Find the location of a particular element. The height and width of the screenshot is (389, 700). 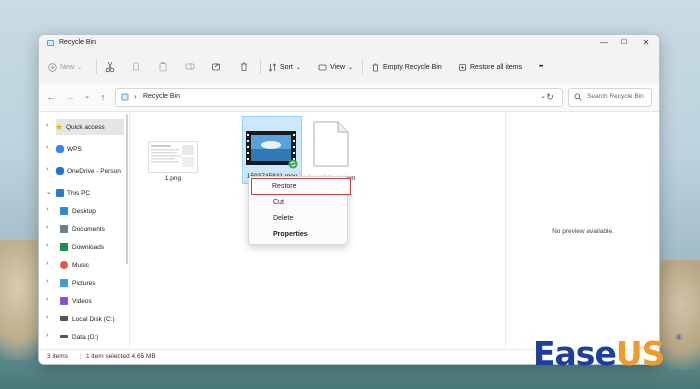

music-icon is located at coordinates (64, 265).